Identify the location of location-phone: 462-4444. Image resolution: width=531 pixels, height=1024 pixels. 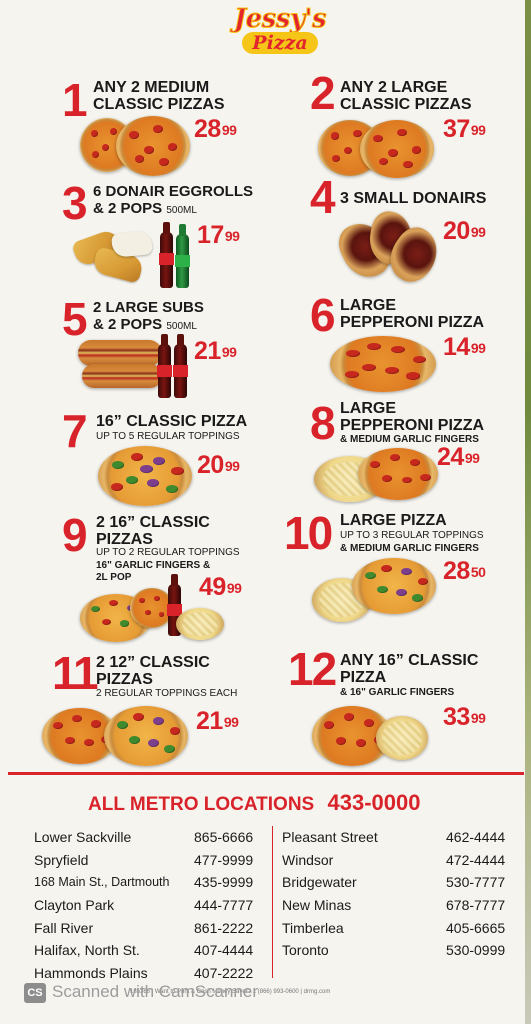
(476, 837).